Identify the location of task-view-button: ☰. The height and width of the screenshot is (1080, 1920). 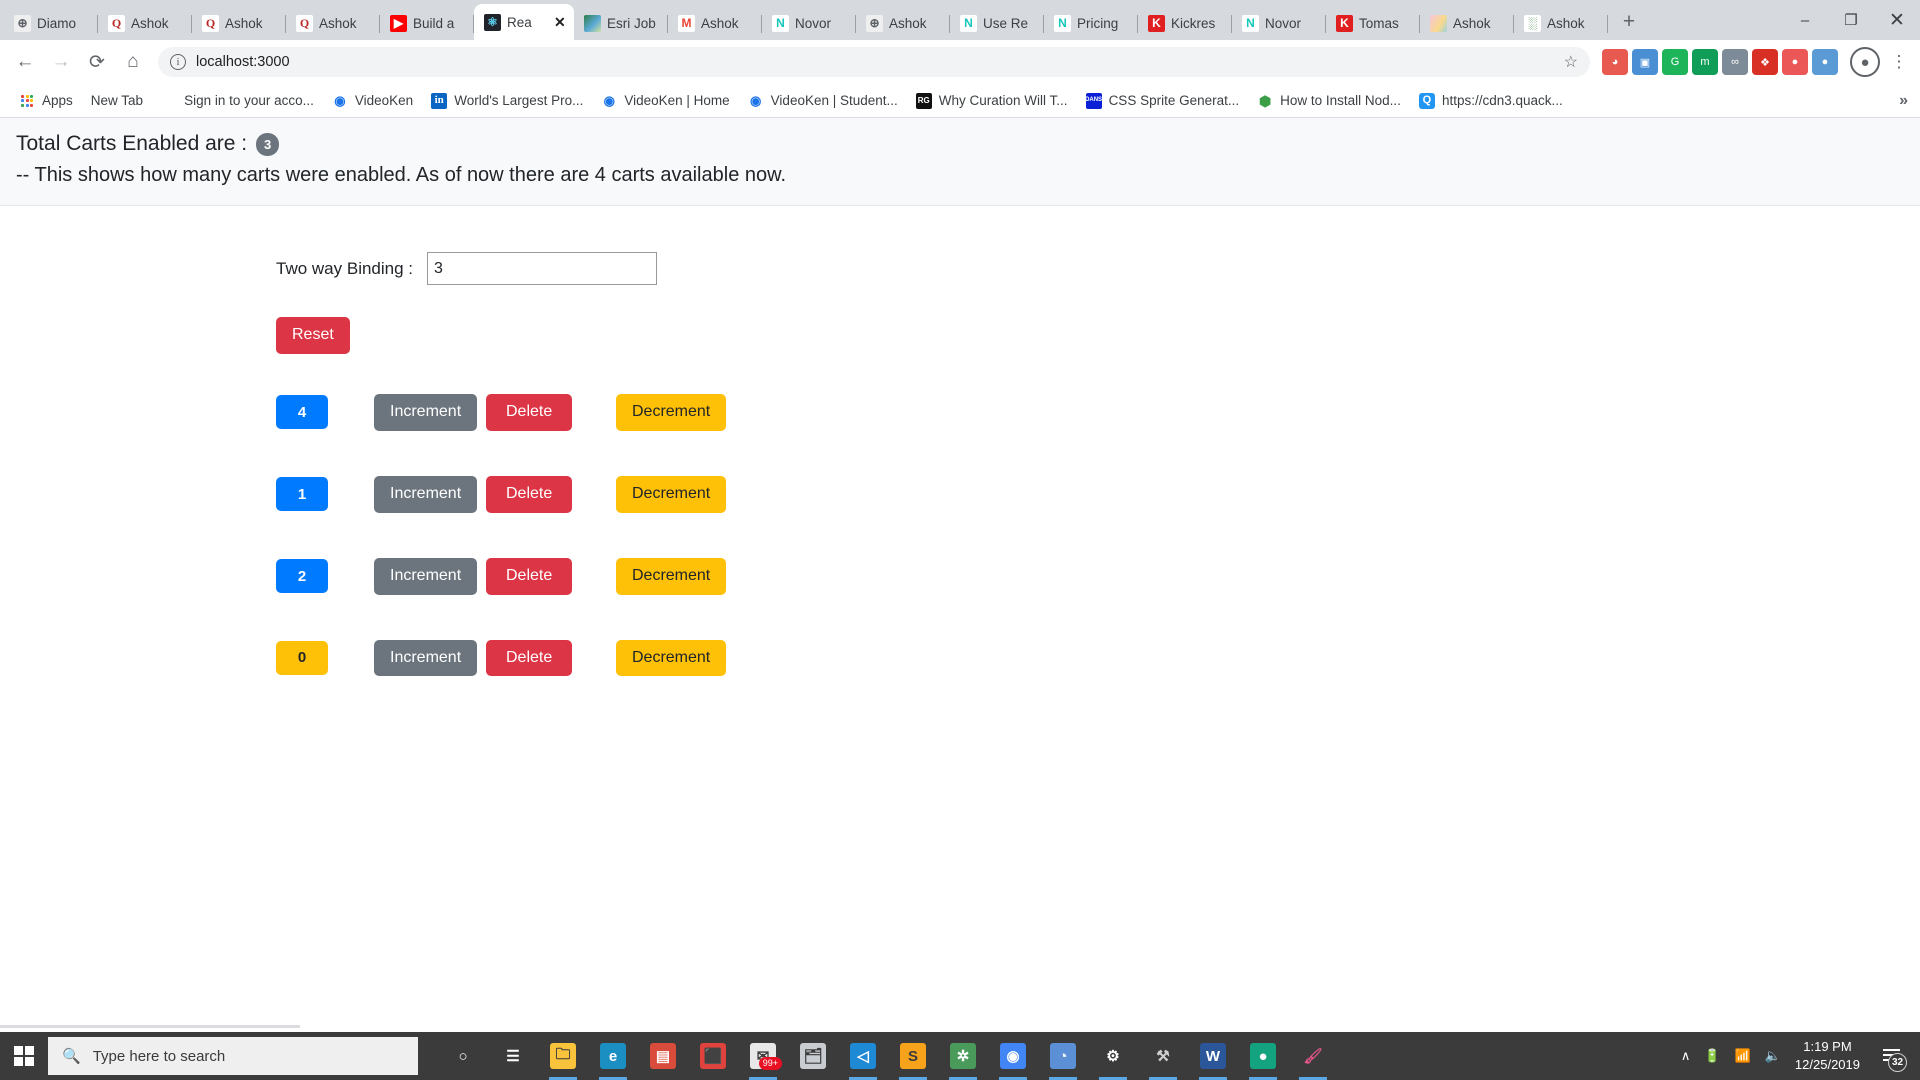
(513, 1056).